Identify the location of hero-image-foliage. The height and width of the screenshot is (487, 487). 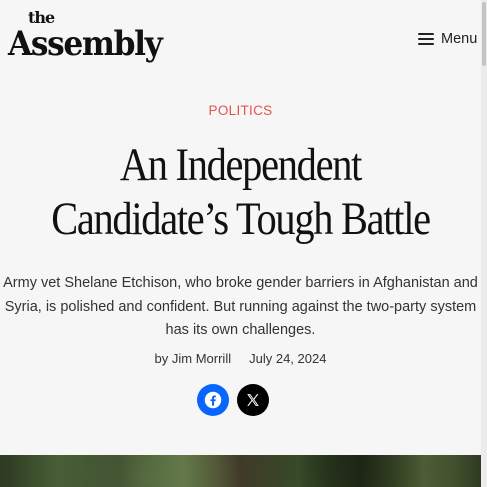
(240, 471).